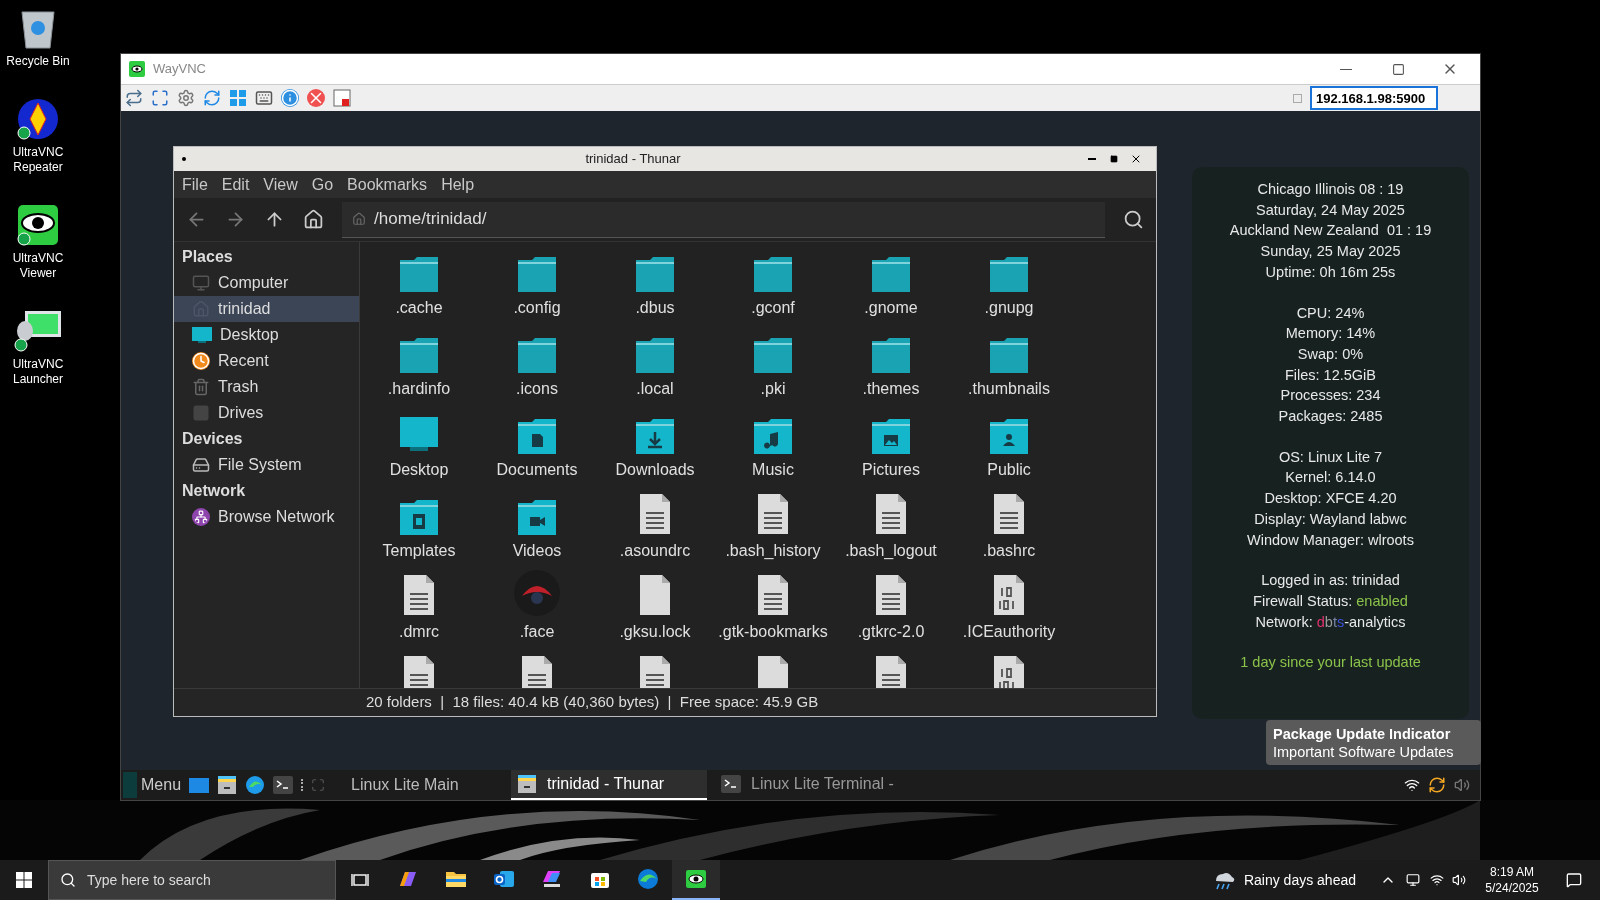 Image resolution: width=1600 pixels, height=900 pixels. What do you see at coordinates (655, 632) in the screenshot?
I see `file-name: .gksu.lock` at bounding box center [655, 632].